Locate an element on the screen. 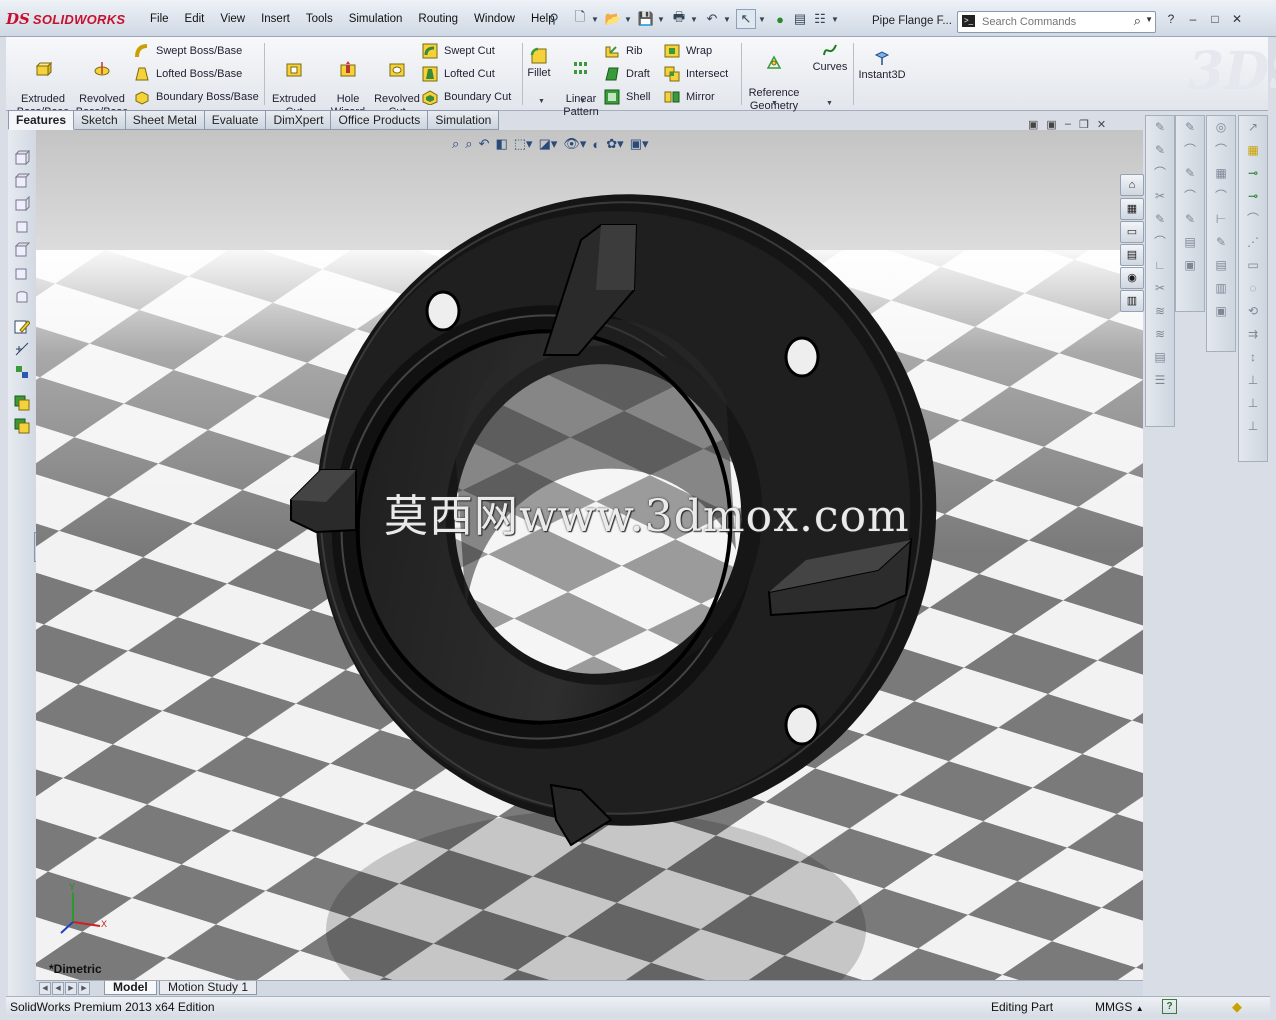 The image size is (1276, 1020). tool-icon: ≋ is located at coordinates (1160, 311).